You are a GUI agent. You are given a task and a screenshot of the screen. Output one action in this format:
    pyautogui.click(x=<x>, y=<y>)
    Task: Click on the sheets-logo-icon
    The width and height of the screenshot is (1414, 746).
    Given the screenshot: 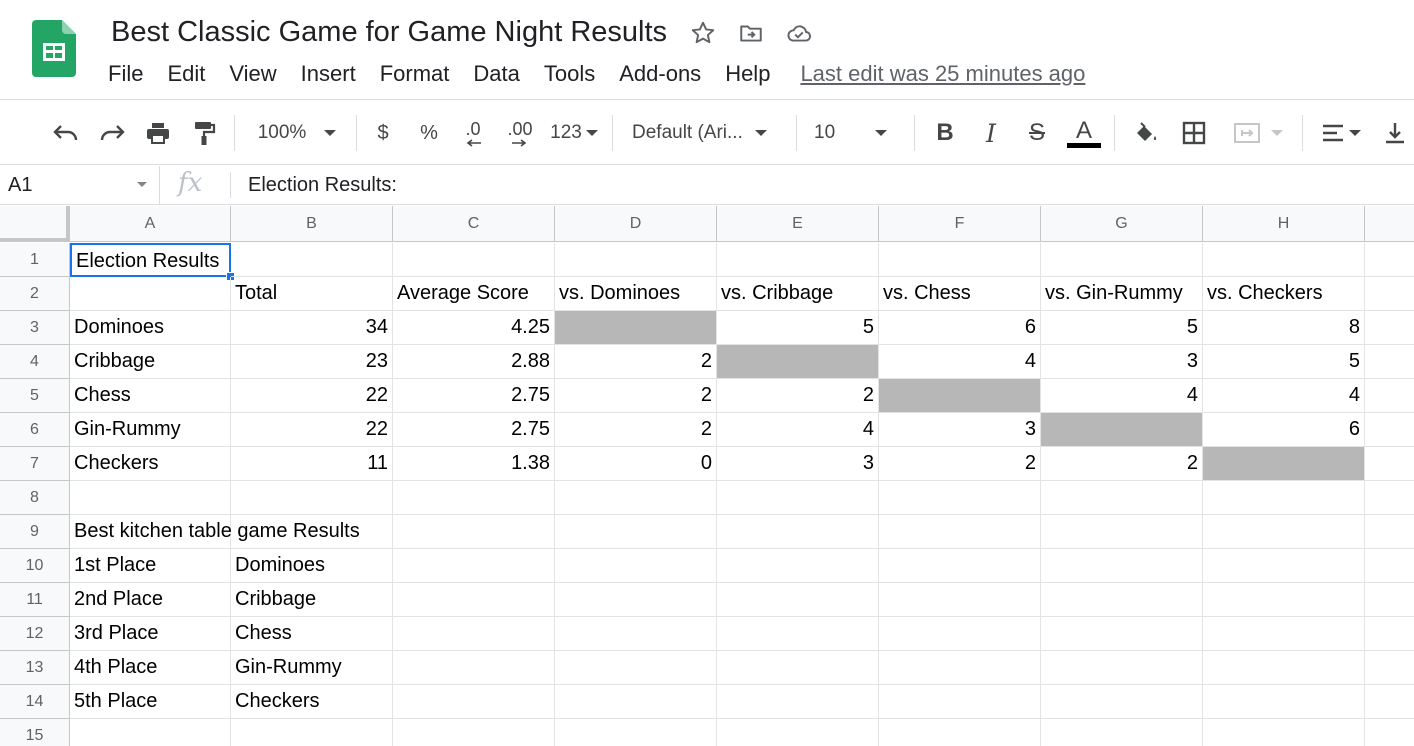 What is the action you would take?
    pyautogui.click(x=54, y=48)
    